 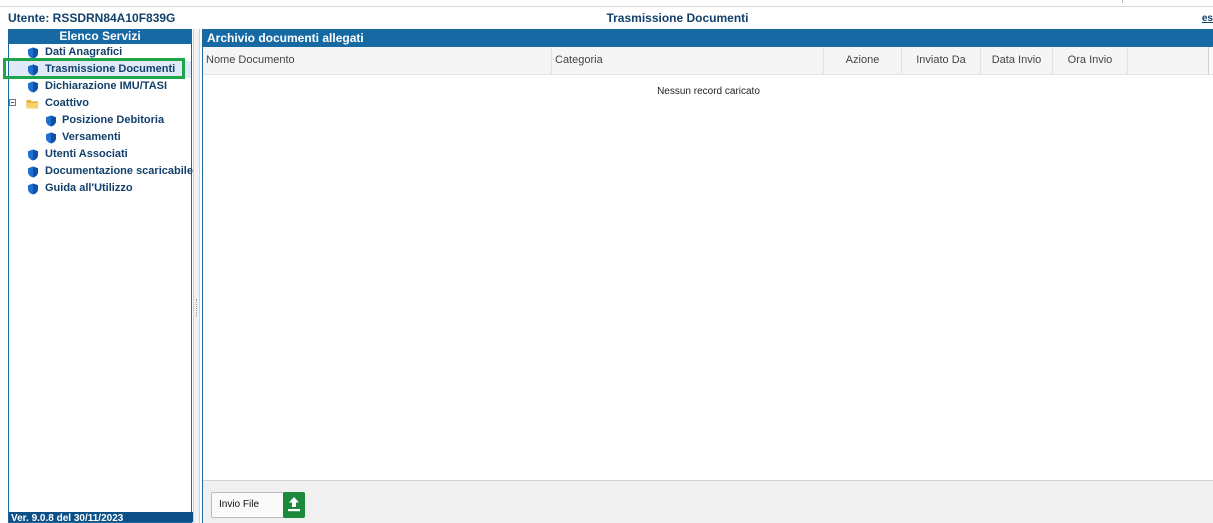 I want to click on column-header-data-invio: Data Invio, so click(x=1017, y=60).